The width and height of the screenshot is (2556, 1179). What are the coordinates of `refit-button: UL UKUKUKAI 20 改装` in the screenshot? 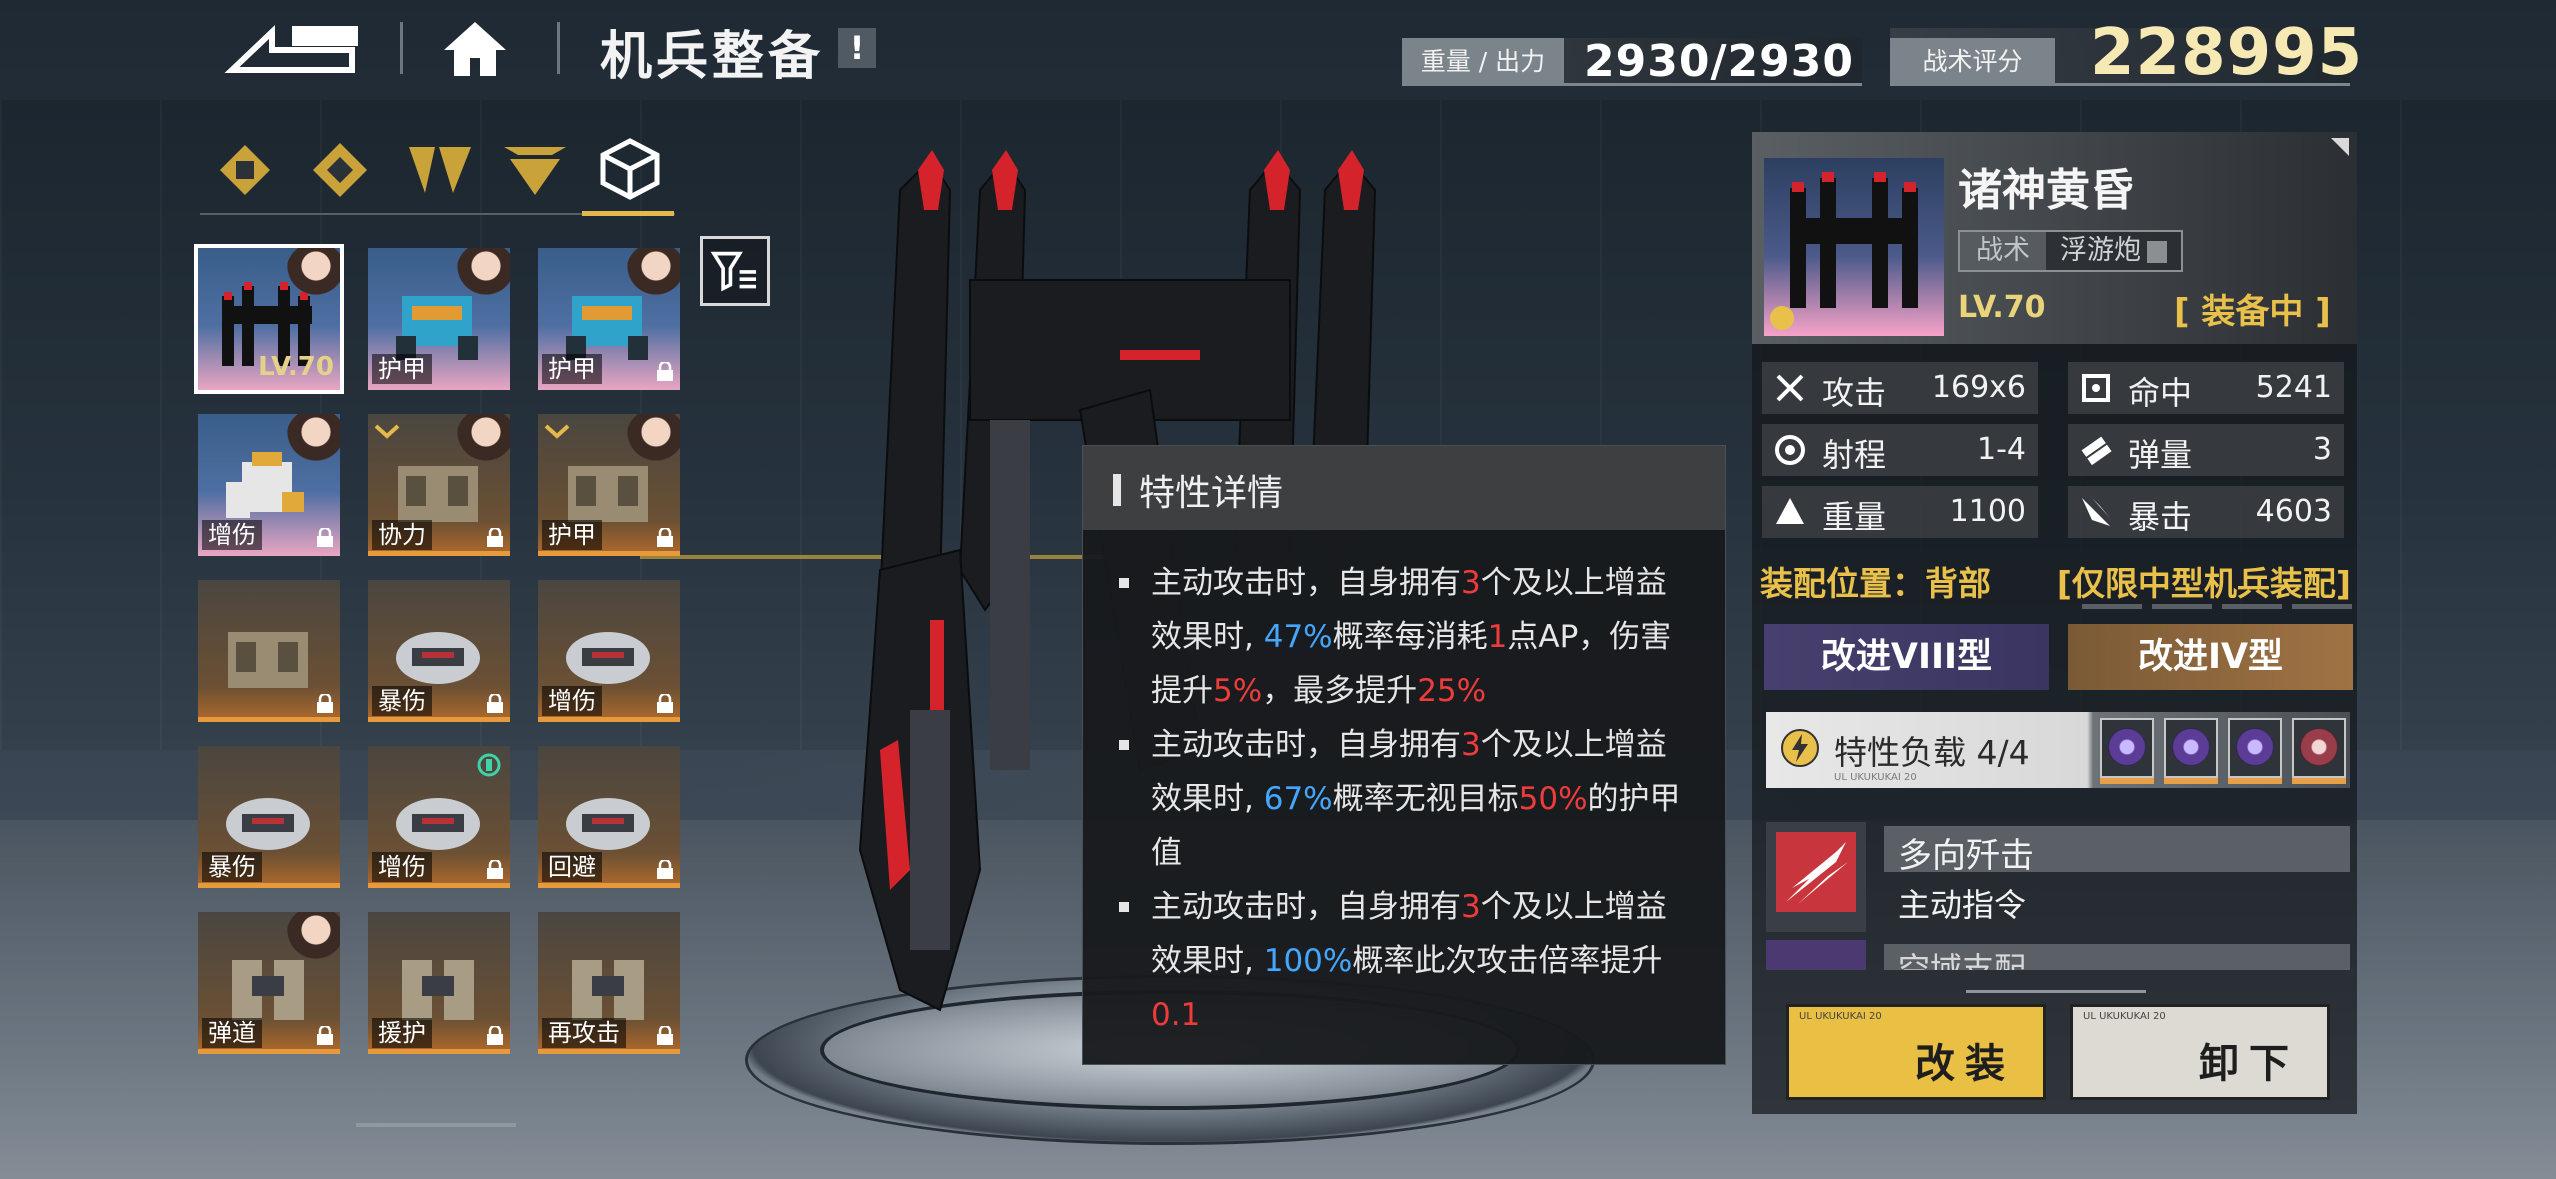 It's located at (1916, 1052).